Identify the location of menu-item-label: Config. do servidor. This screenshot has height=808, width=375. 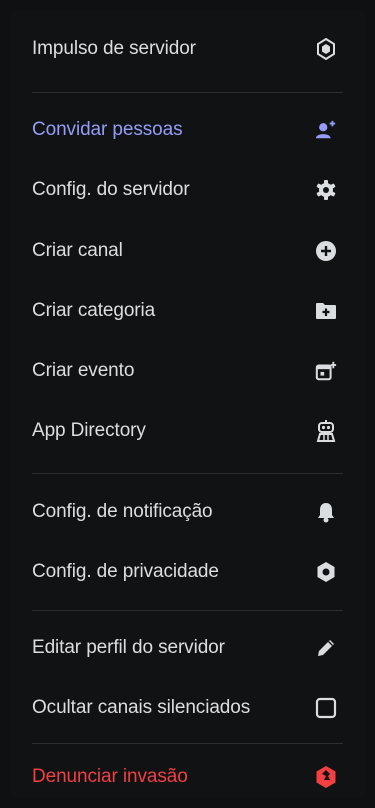
(111, 189).